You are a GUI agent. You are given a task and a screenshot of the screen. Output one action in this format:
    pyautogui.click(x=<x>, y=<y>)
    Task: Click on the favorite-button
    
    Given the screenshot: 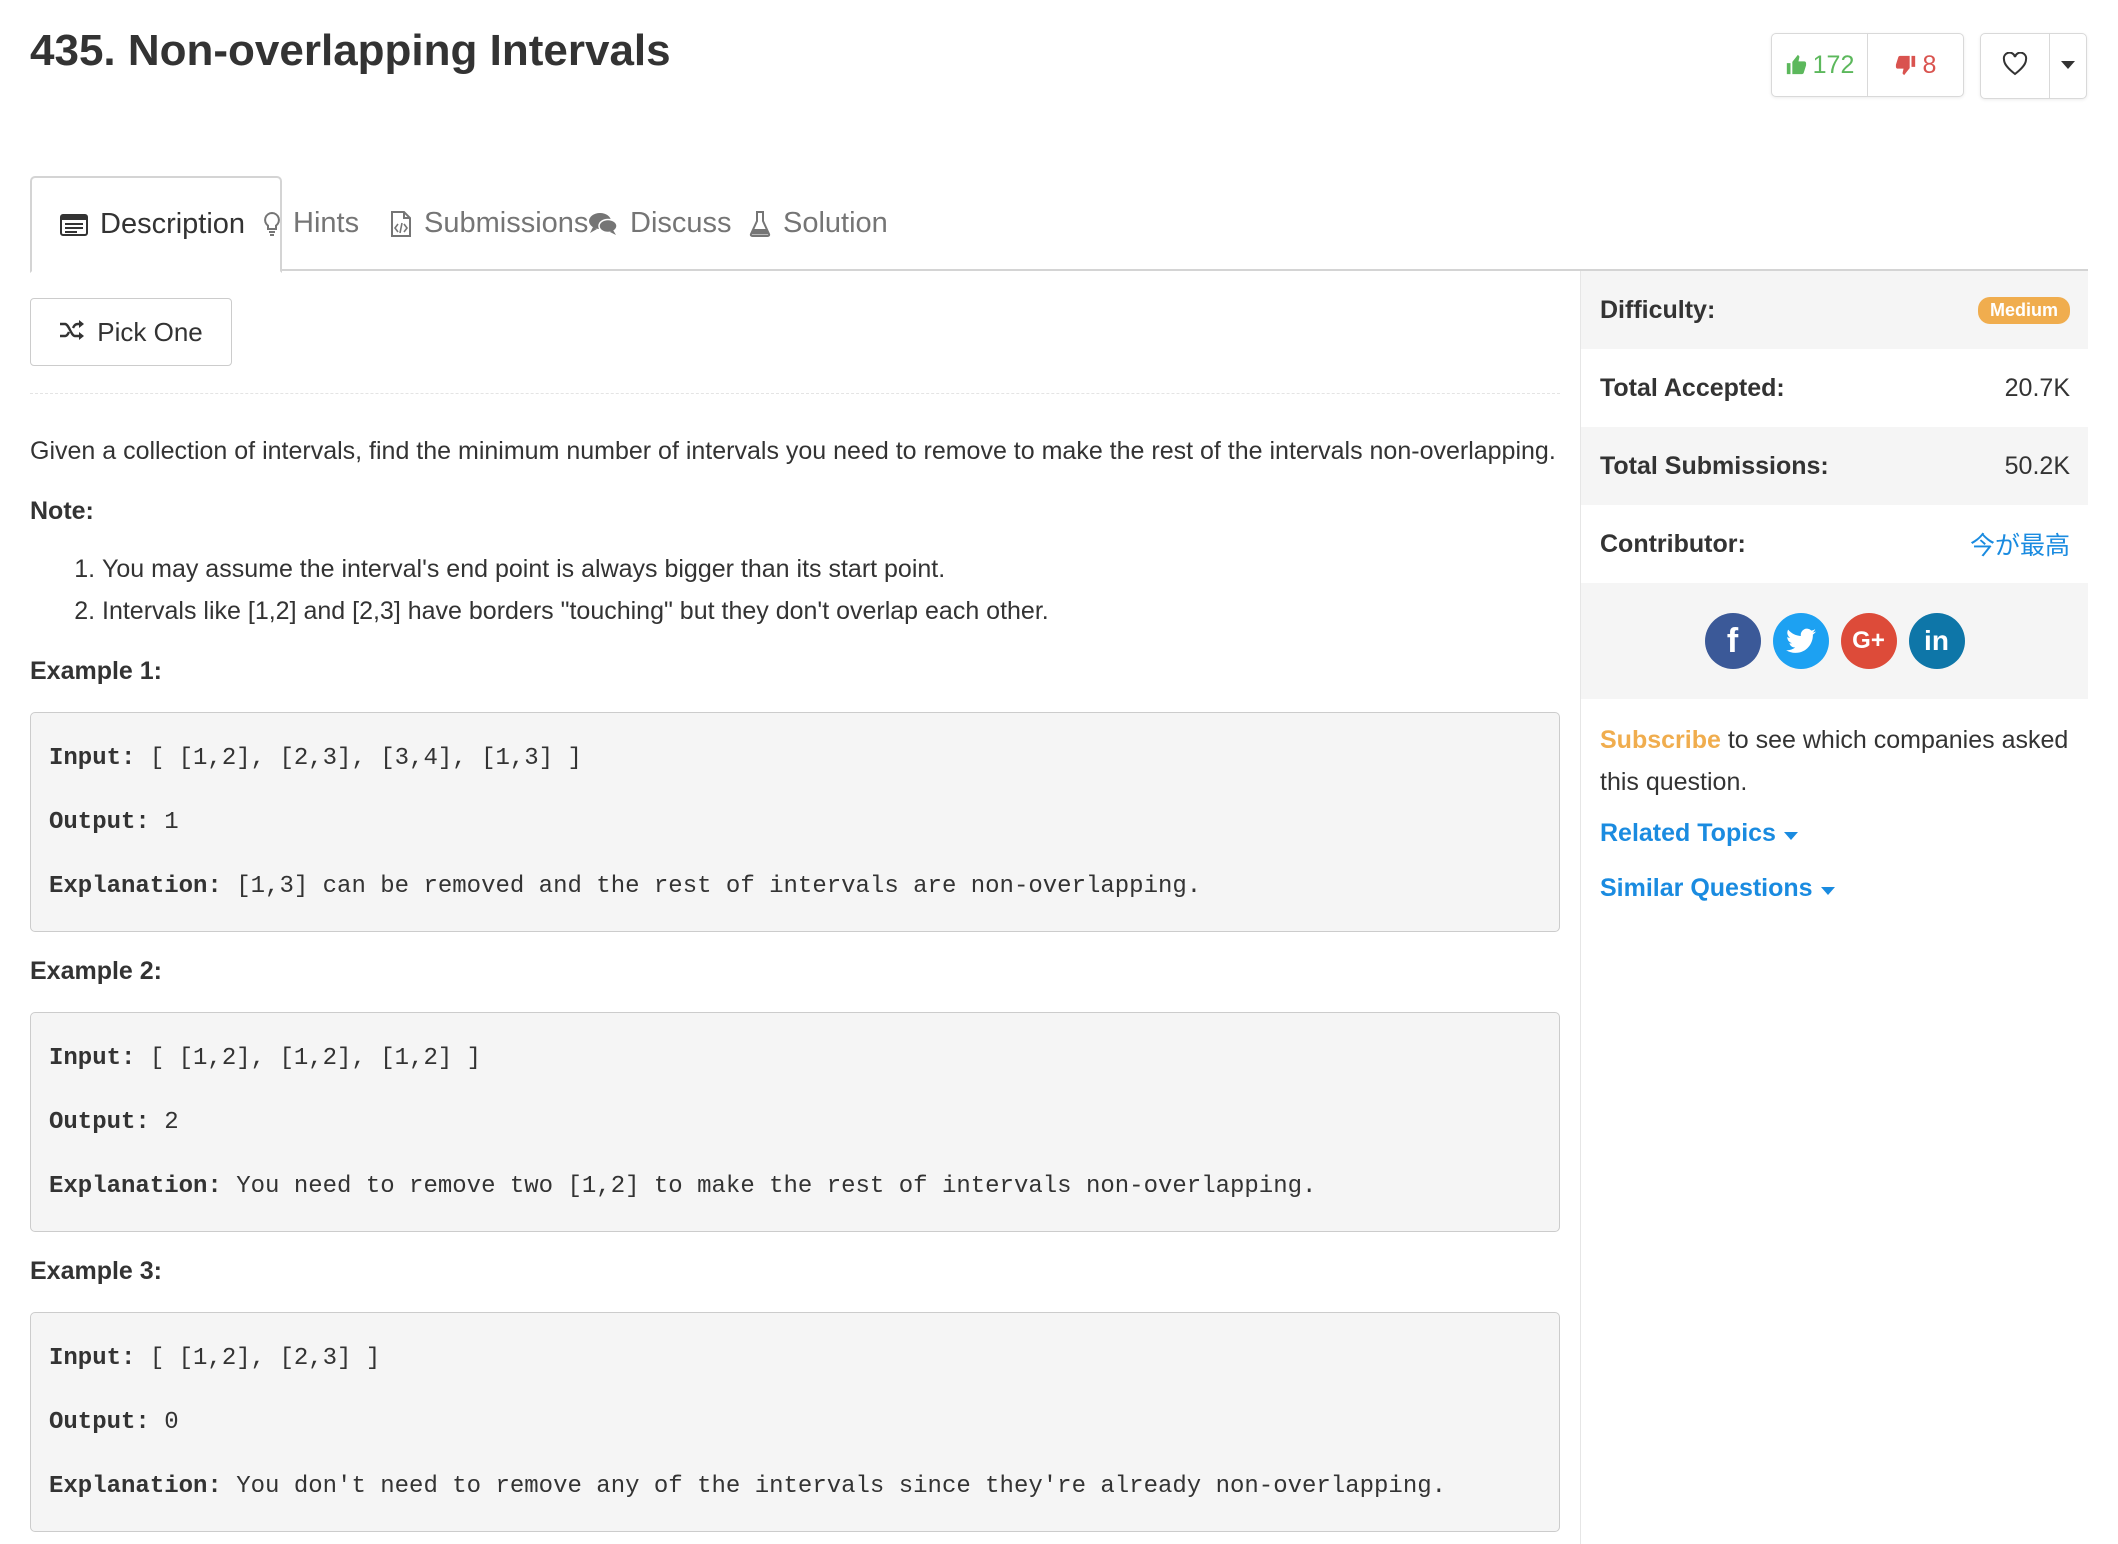 What is the action you would take?
    pyautogui.click(x=2015, y=66)
    